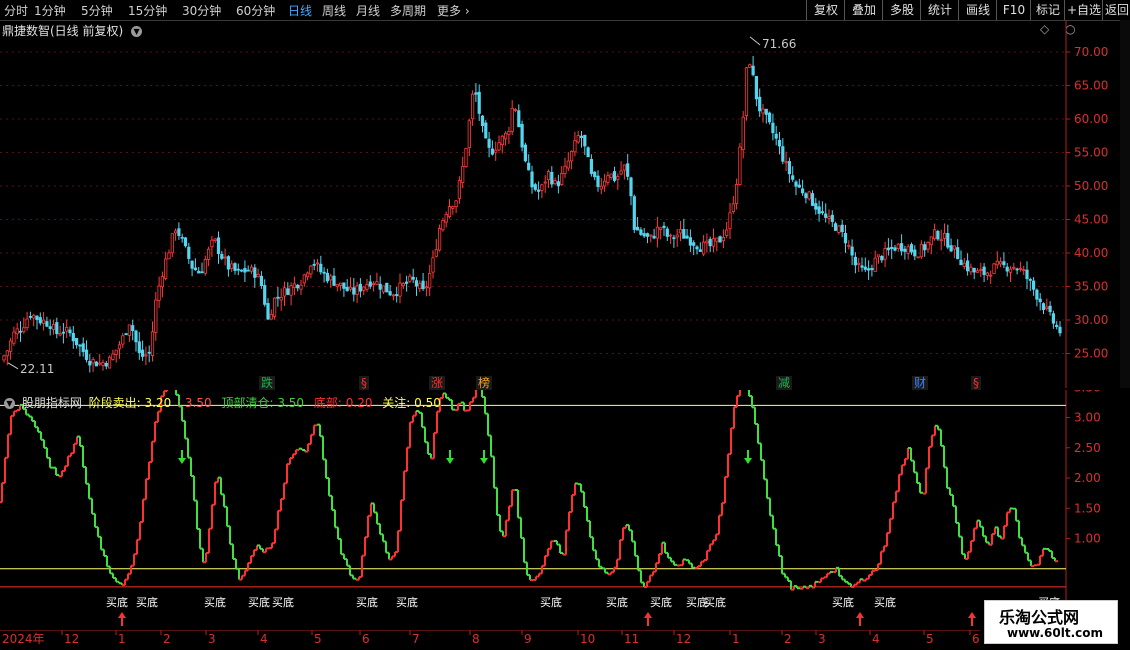 Image resolution: width=1130 pixels, height=650 pixels. What do you see at coordinates (437, 383) in the screenshot?
I see `event-tag: 涨` at bounding box center [437, 383].